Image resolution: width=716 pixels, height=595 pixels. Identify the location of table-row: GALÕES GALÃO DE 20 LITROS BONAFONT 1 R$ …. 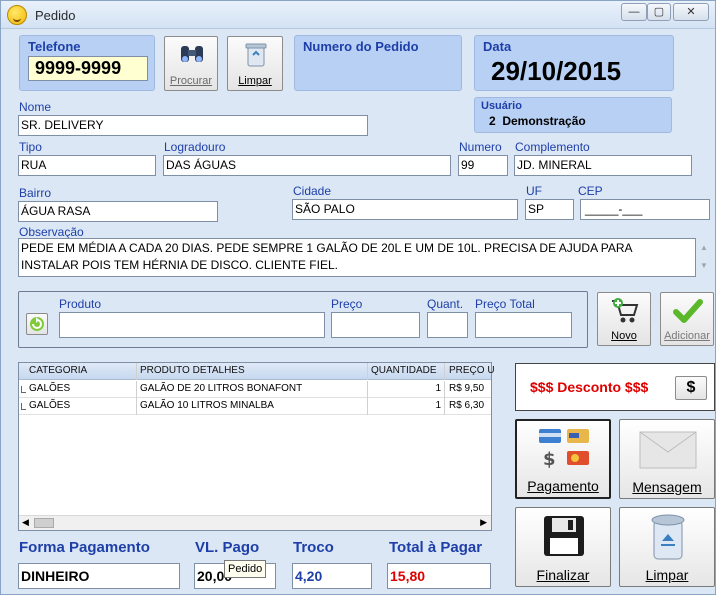
(255, 389).